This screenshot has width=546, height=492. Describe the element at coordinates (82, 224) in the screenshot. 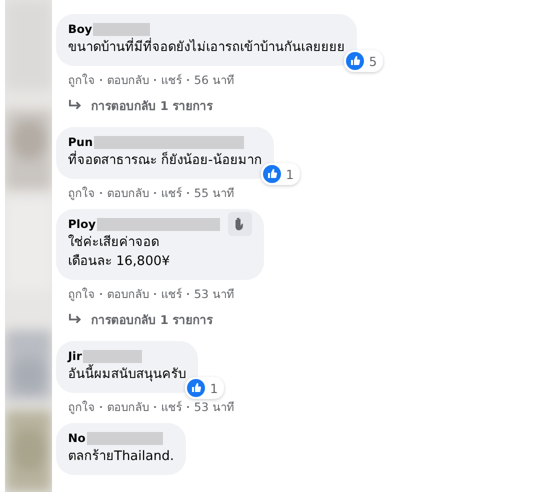

I see `author-name: Ploy` at that location.